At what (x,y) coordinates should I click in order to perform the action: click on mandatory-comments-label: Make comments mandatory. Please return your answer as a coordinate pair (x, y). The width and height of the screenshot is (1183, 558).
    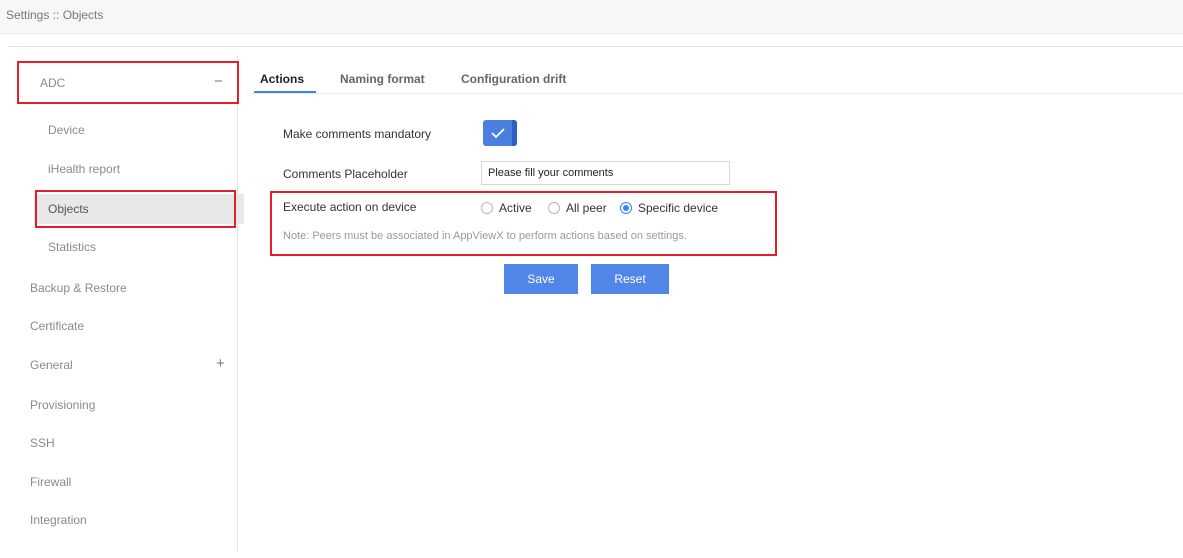
    Looking at the image, I should click on (357, 134).